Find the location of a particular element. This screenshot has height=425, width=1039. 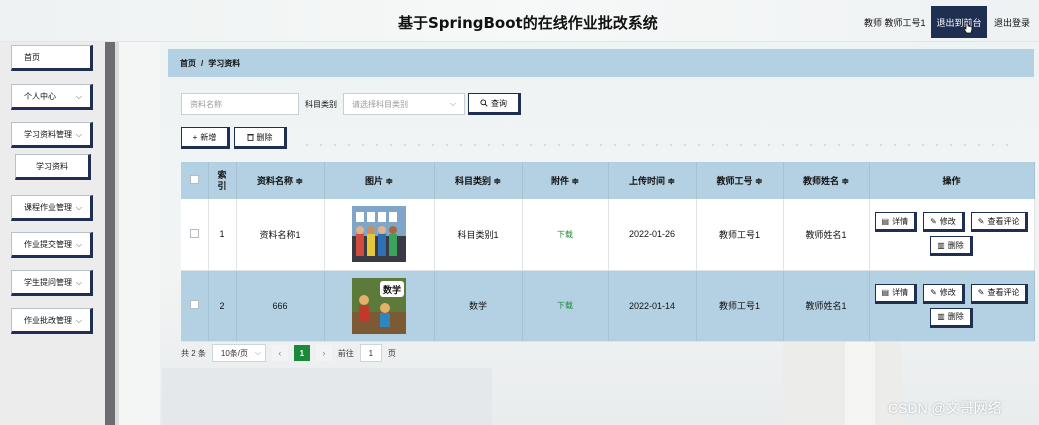

watermark: CSDN @文哥网络 is located at coordinates (945, 408).